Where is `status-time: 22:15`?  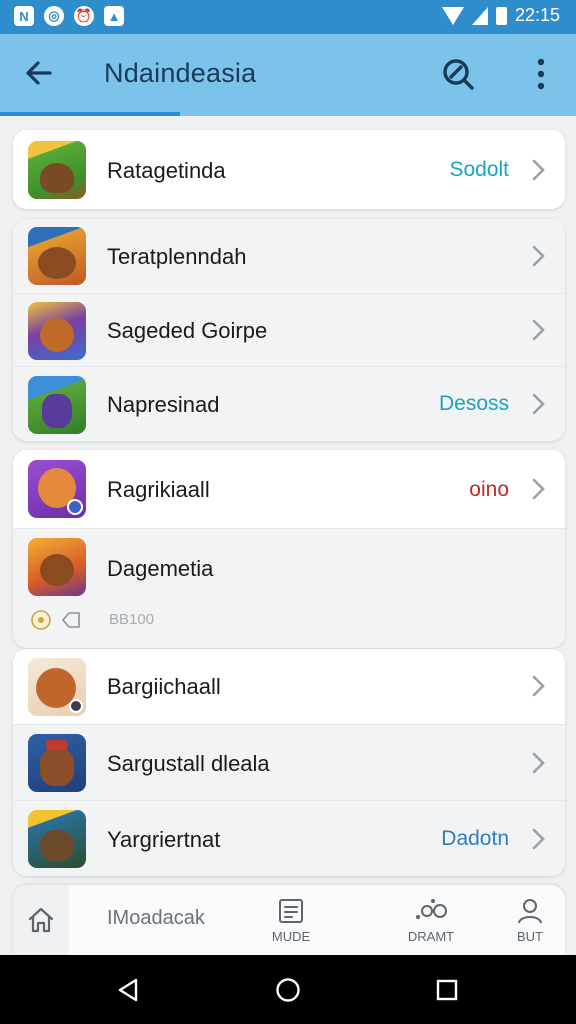
status-time: 22:15 is located at coordinates (537, 15).